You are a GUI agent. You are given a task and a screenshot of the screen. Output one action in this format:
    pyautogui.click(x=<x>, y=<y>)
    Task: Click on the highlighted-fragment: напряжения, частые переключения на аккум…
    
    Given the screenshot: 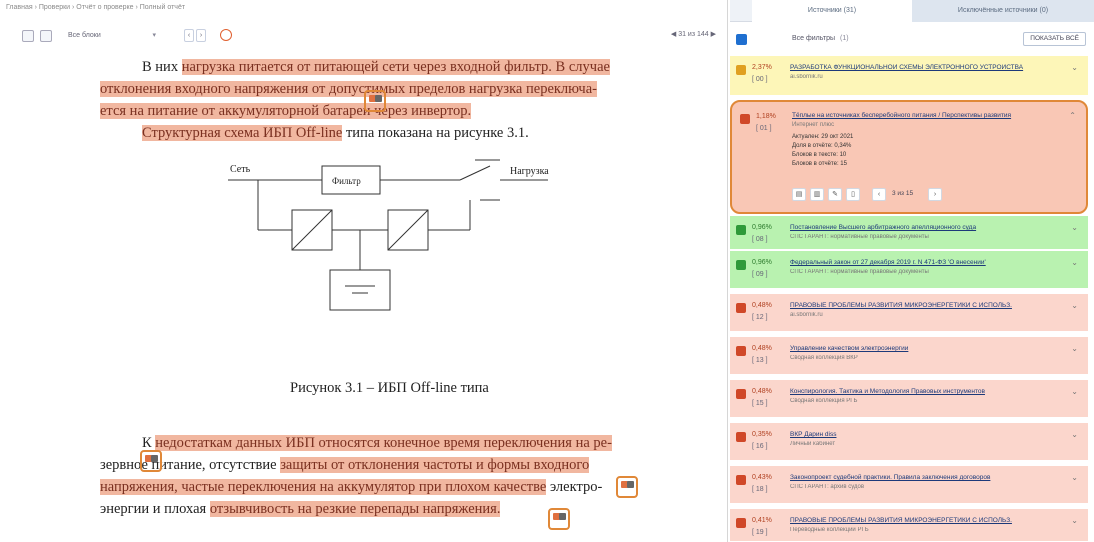 What is the action you would take?
    pyautogui.click(x=323, y=487)
    